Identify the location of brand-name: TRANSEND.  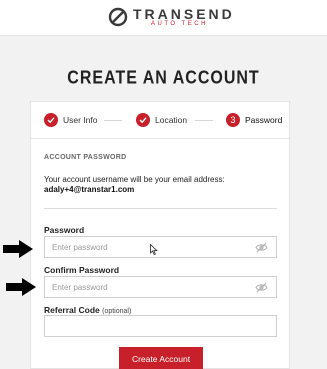
(184, 14).